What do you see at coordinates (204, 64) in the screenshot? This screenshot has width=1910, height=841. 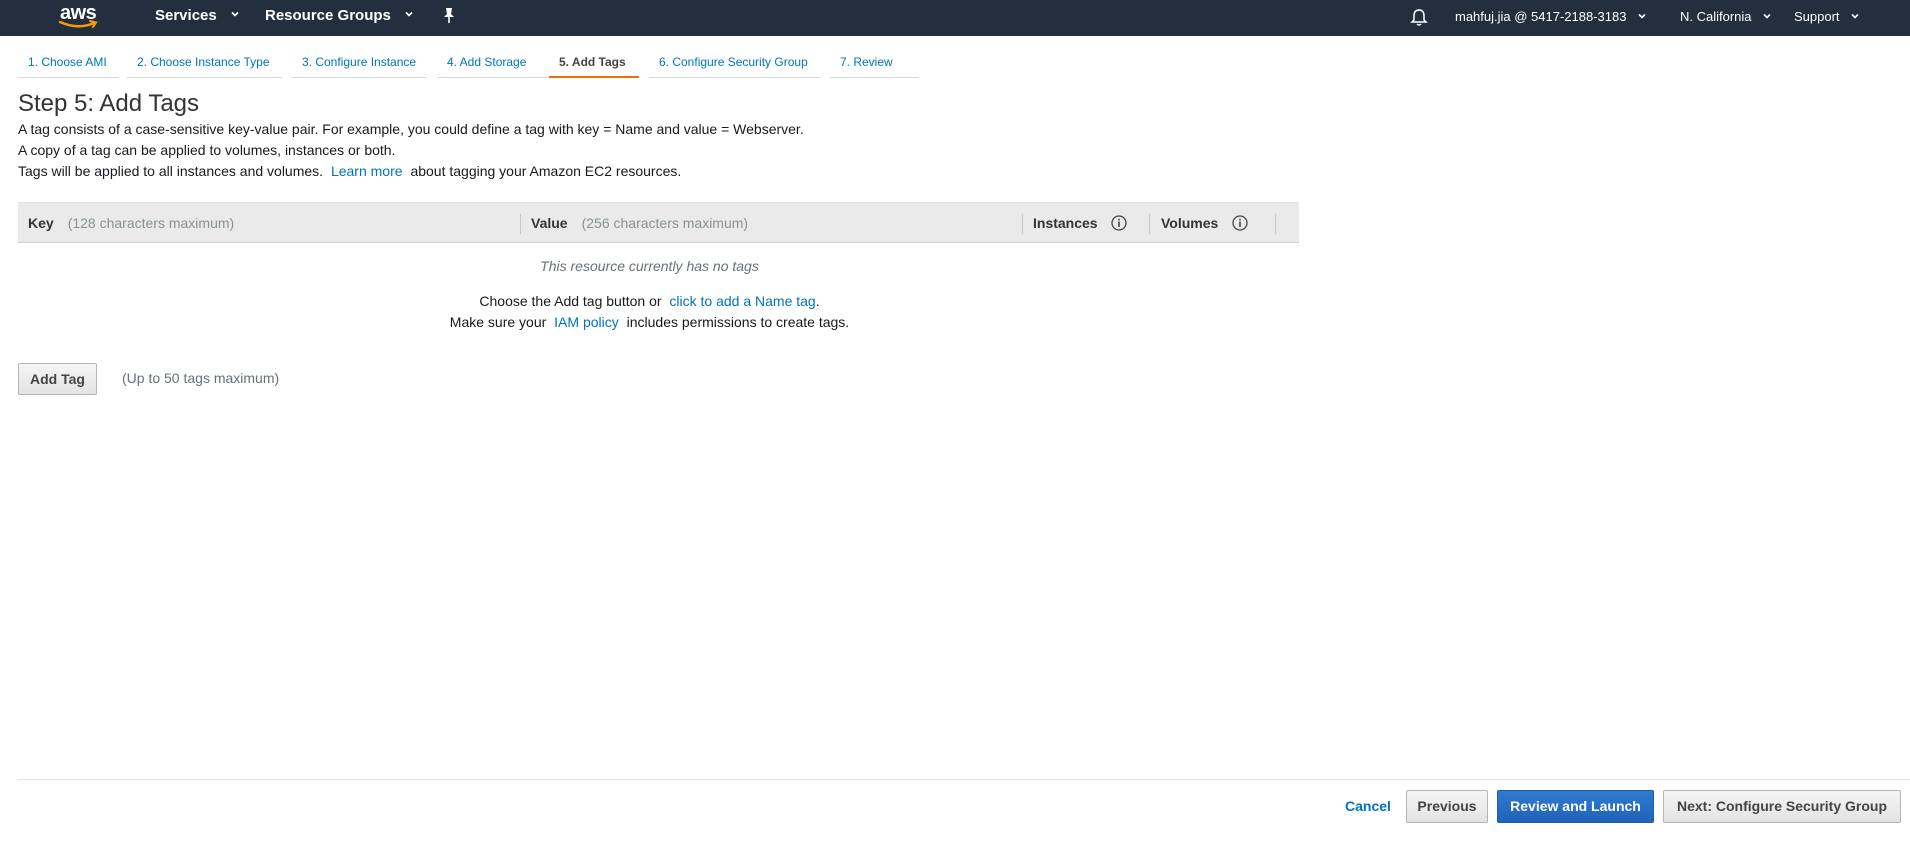 I see `step-choose-instance-type: 2. Choose Instance Type` at bounding box center [204, 64].